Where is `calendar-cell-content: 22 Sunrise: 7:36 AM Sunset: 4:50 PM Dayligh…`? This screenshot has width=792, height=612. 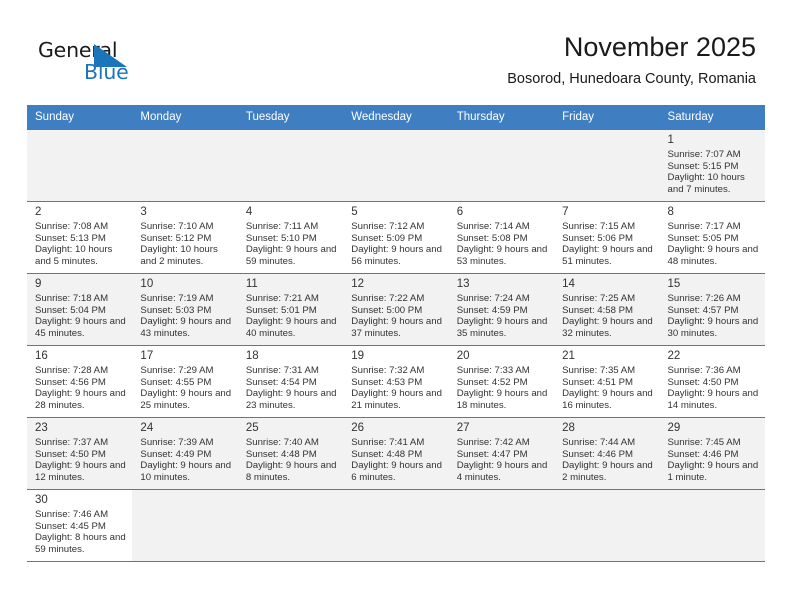
calendar-cell-content: 22 Sunrise: 7:36 AM Sunset: 4:50 PM Dayligh… is located at coordinates (712, 381).